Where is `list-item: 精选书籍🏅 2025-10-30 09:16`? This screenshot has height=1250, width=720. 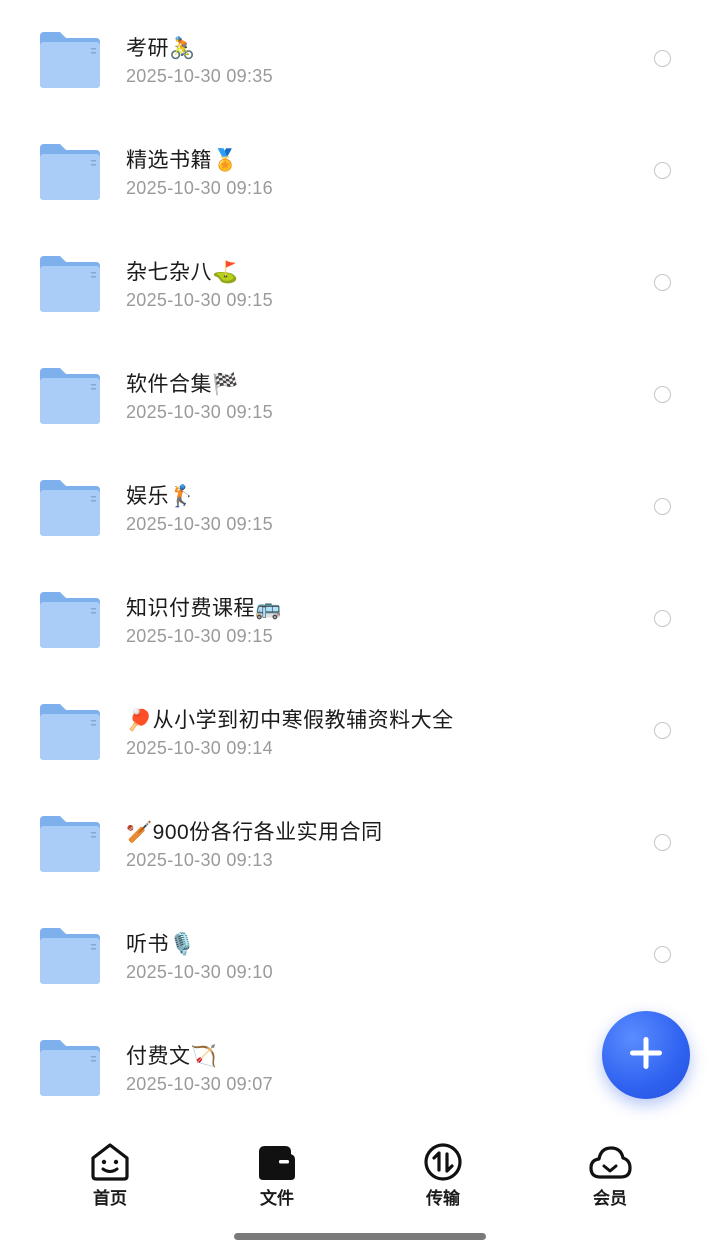
list-item: 精选书籍🏅 2025-10-30 09:16 is located at coordinates (360, 168).